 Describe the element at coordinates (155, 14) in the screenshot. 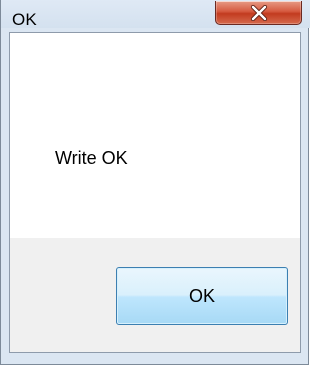

I see `title-bar: OK` at that location.